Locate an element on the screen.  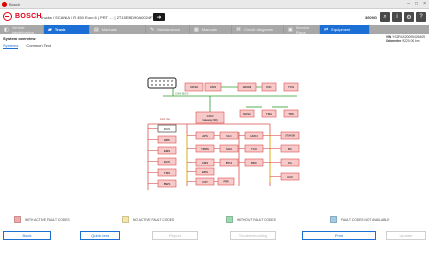
bottom-spacer is located at coordinates (214, 252).